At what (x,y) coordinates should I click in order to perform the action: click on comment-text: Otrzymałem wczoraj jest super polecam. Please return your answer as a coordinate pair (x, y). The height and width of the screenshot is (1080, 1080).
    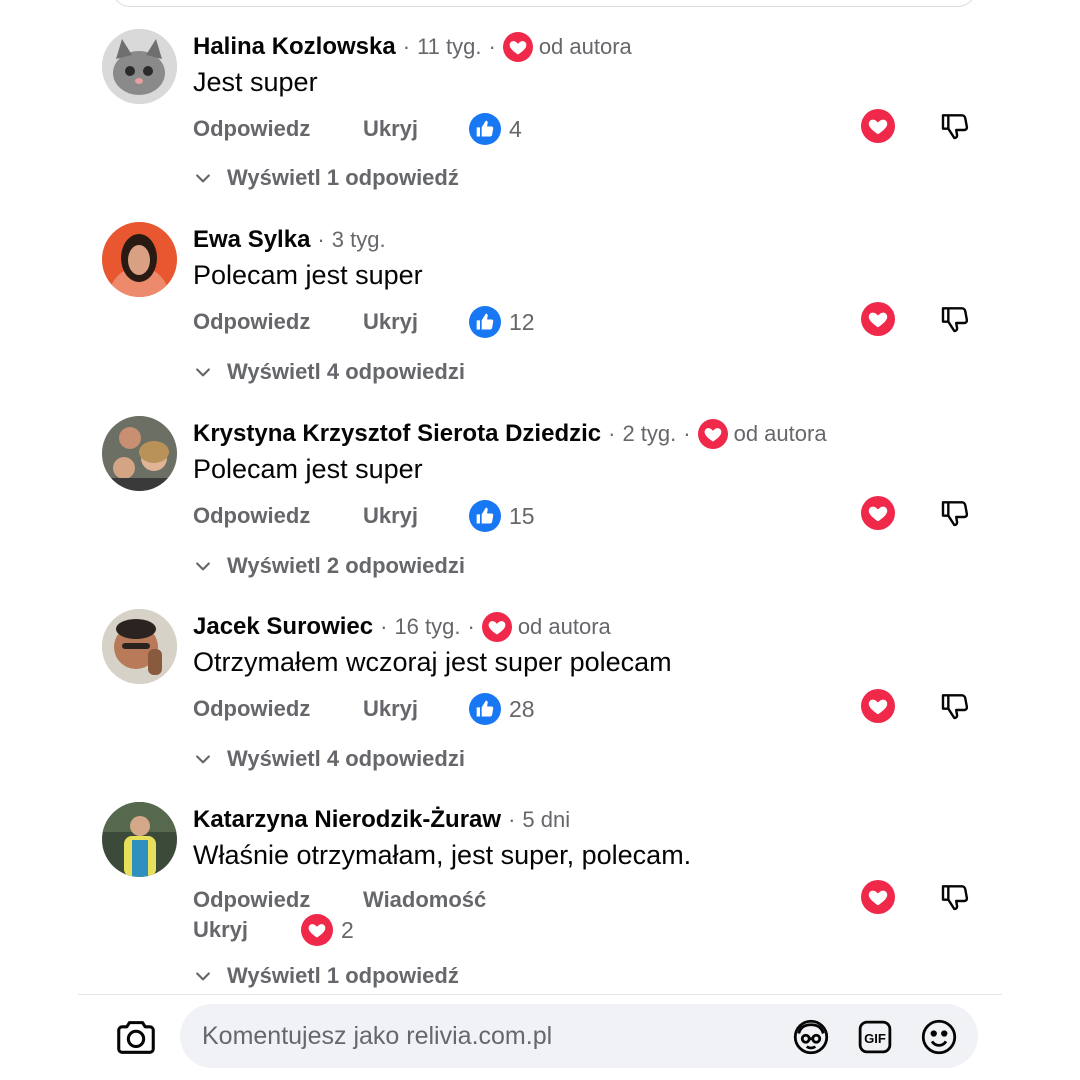
    Looking at the image, I should click on (432, 662).